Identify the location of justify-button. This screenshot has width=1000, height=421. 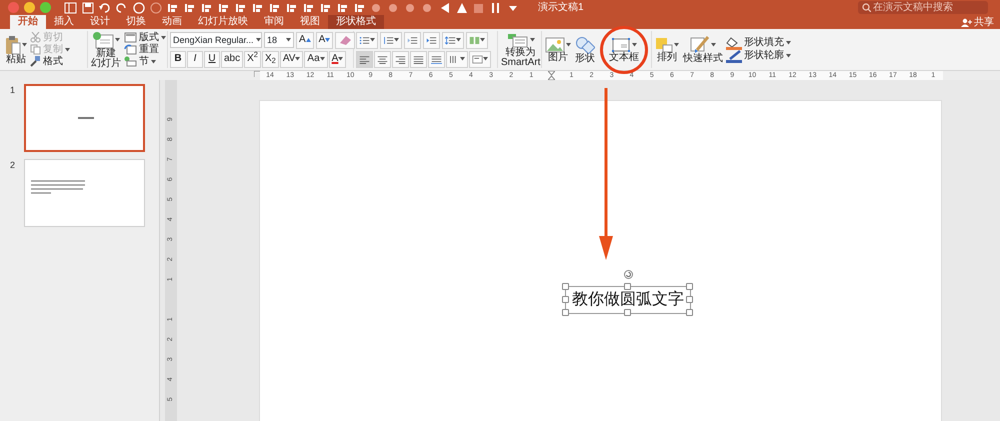
(418, 59).